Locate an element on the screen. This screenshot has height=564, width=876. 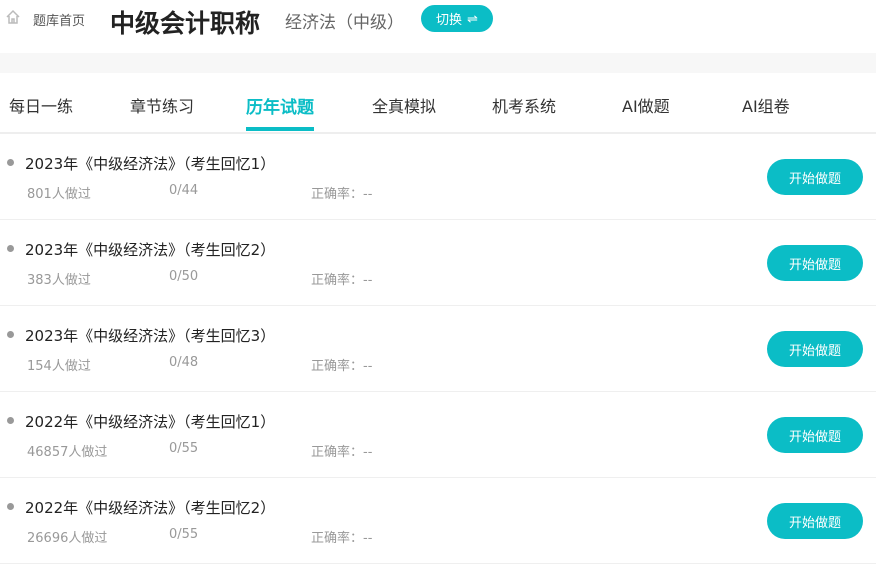
switch-arrows-icon: ⇌ is located at coordinates (472, 18).